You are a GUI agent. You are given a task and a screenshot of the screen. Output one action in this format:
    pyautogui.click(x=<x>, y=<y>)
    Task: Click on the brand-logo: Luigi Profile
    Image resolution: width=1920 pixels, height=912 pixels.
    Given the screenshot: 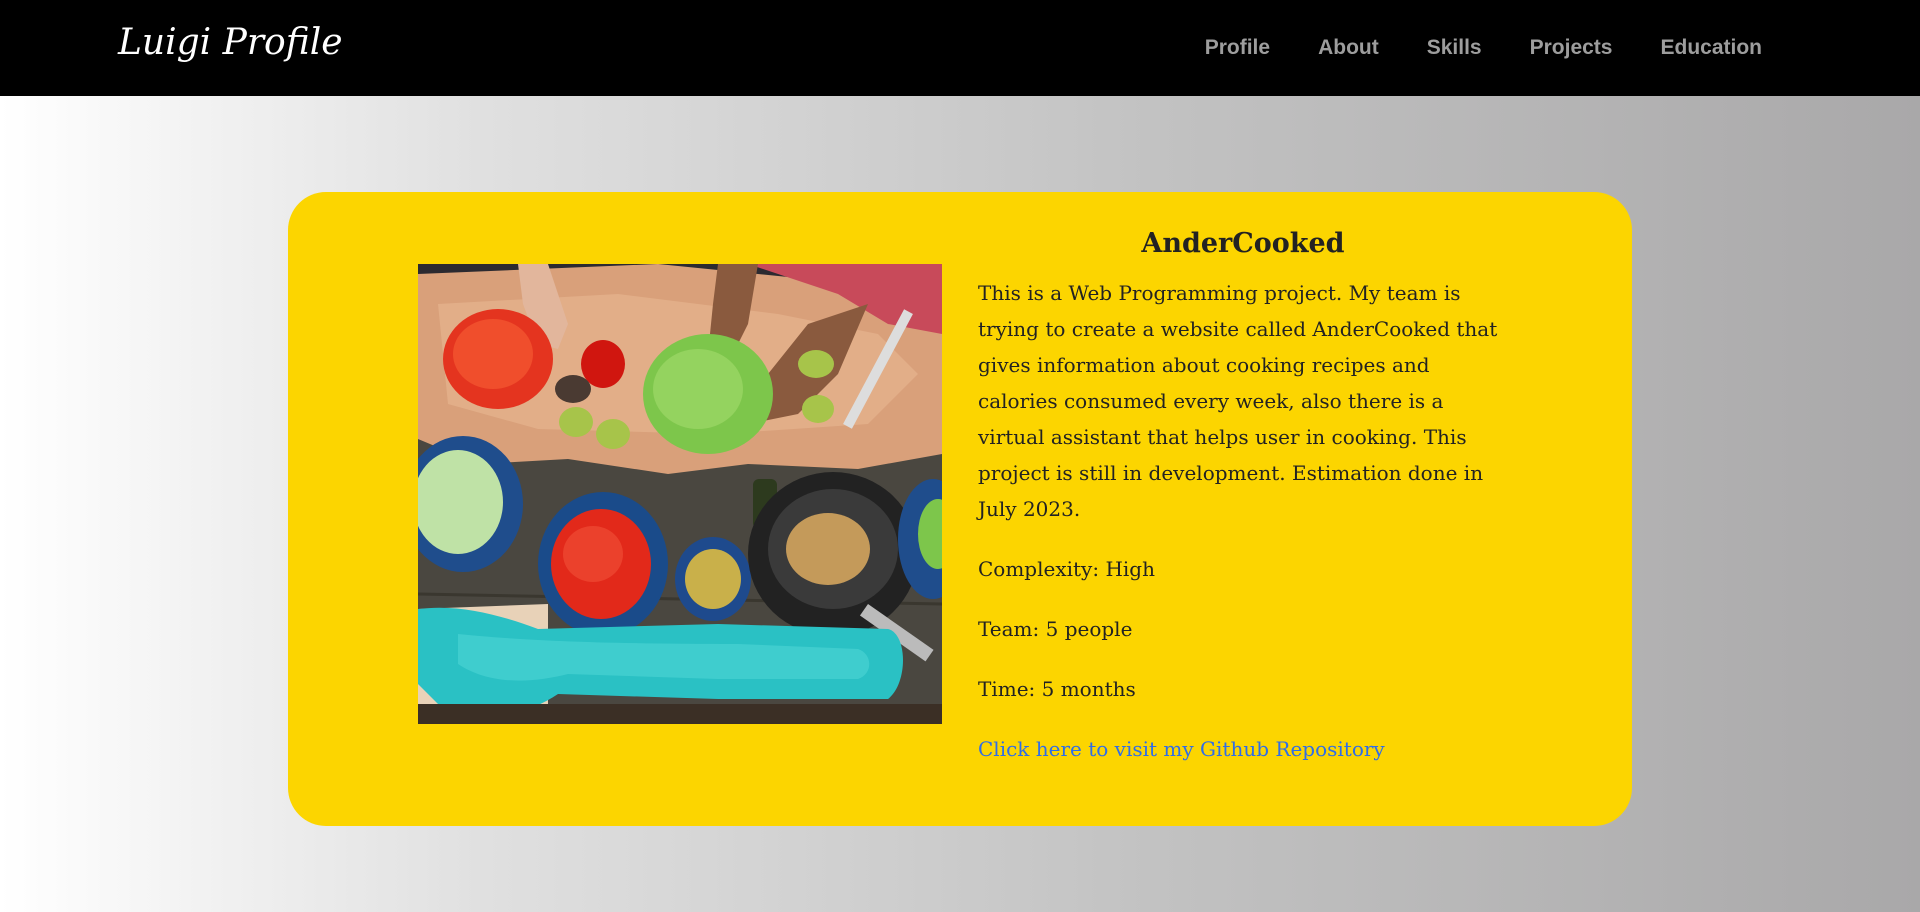 What is the action you would take?
    pyautogui.click(x=230, y=42)
    